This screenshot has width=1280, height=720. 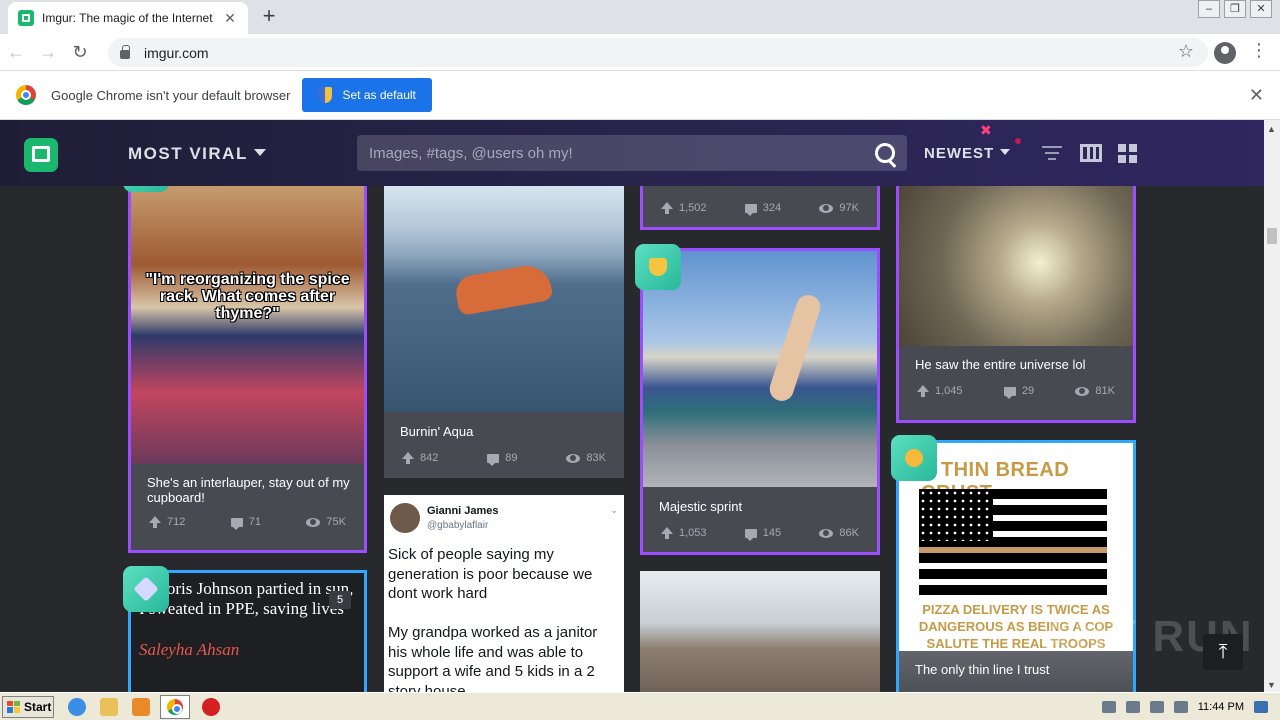 What do you see at coordinates (26, 95) in the screenshot?
I see `chrome-logo-icon` at bounding box center [26, 95].